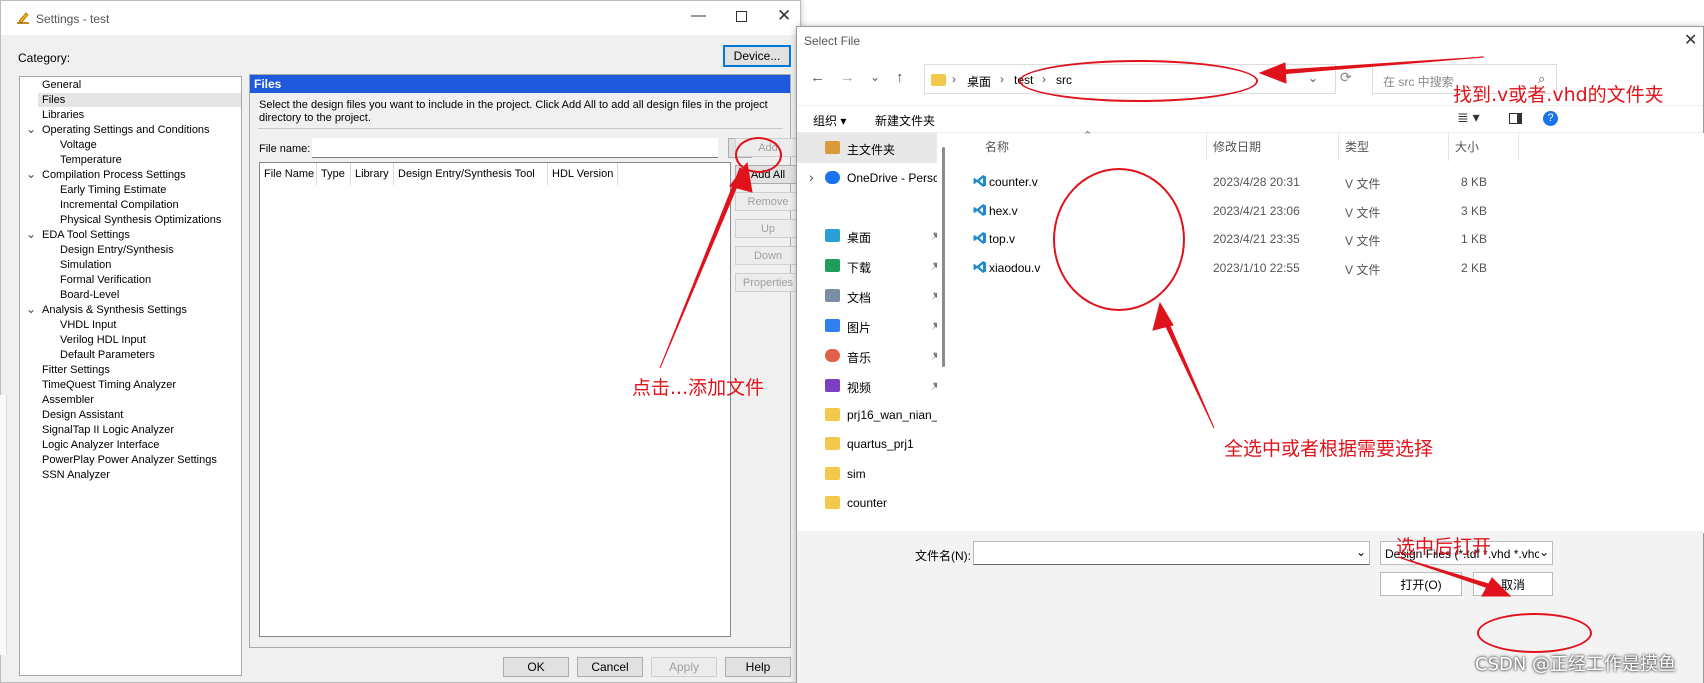 Image resolution: width=1704 pixels, height=683 pixels. What do you see at coordinates (1558, 95) in the screenshot?
I see `annotation-find-folder: 找到.v或者.vhd的文件夹` at bounding box center [1558, 95].